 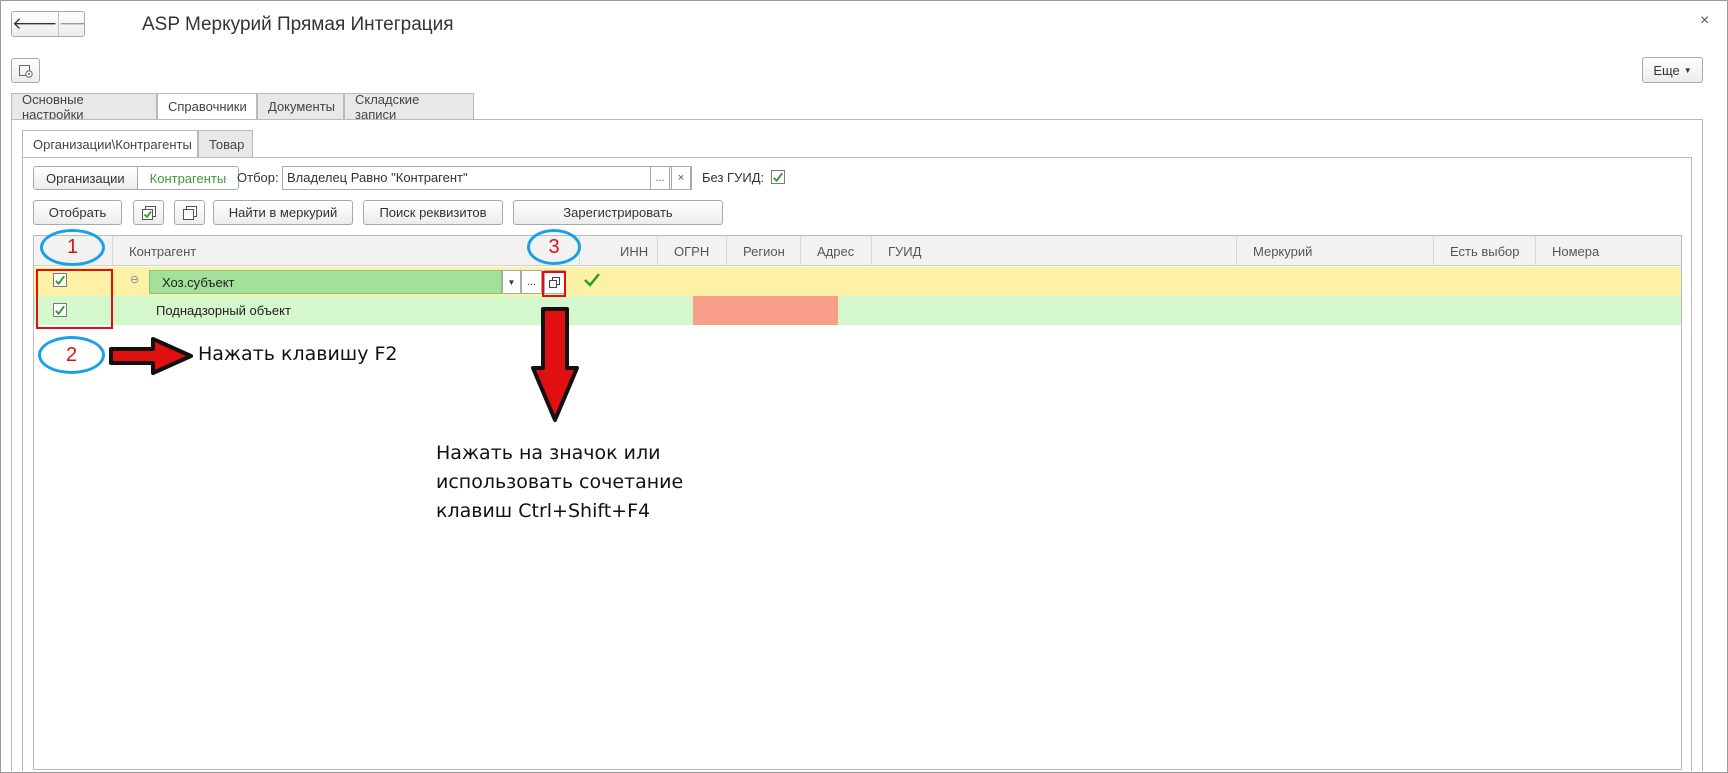 What do you see at coordinates (618, 251) in the screenshot?
I see `col-inn: ИНН` at bounding box center [618, 251].